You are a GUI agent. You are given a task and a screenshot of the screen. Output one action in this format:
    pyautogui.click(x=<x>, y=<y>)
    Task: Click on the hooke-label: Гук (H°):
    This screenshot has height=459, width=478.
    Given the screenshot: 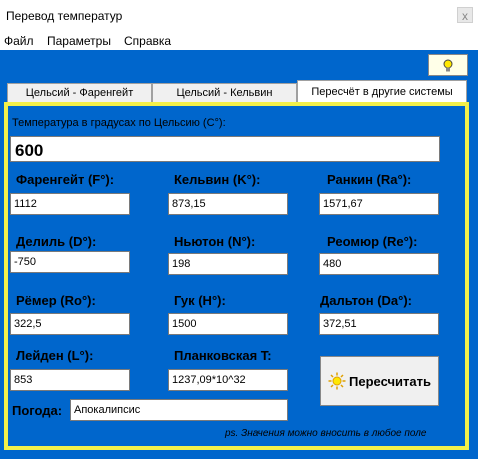 What is the action you would take?
    pyautogui.click(x=200, y=300)
    